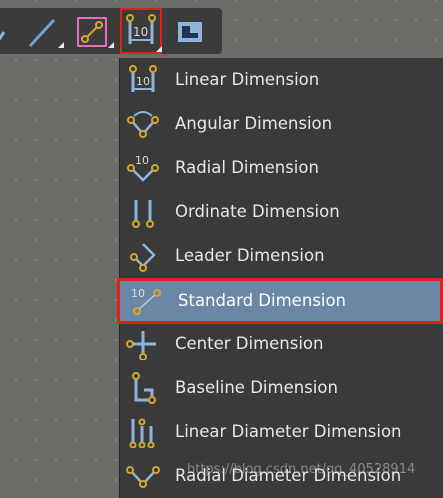 The width and height of the screenshot is (443, 498). What do you see at coordinates (256, 387) in the screenshot?
I see `menu-item-label: Baseline Dimension` at bounding box center [256, 387].